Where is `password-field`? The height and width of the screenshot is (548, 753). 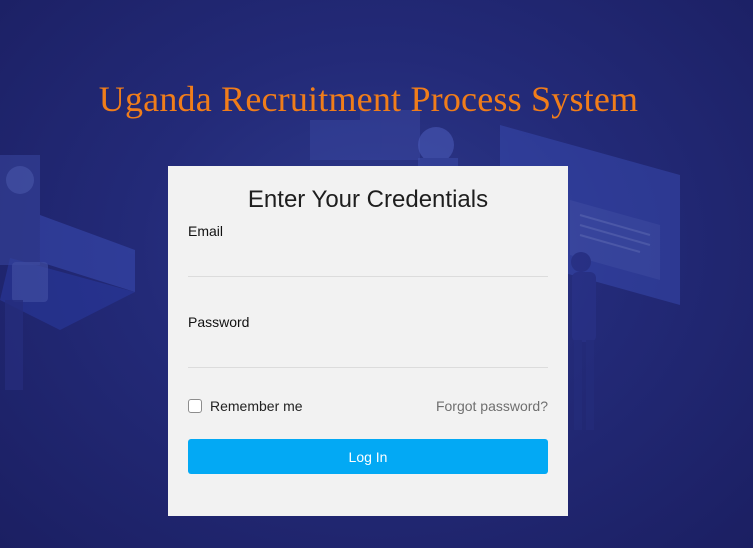
password-field is located at coordinates (368, 351).